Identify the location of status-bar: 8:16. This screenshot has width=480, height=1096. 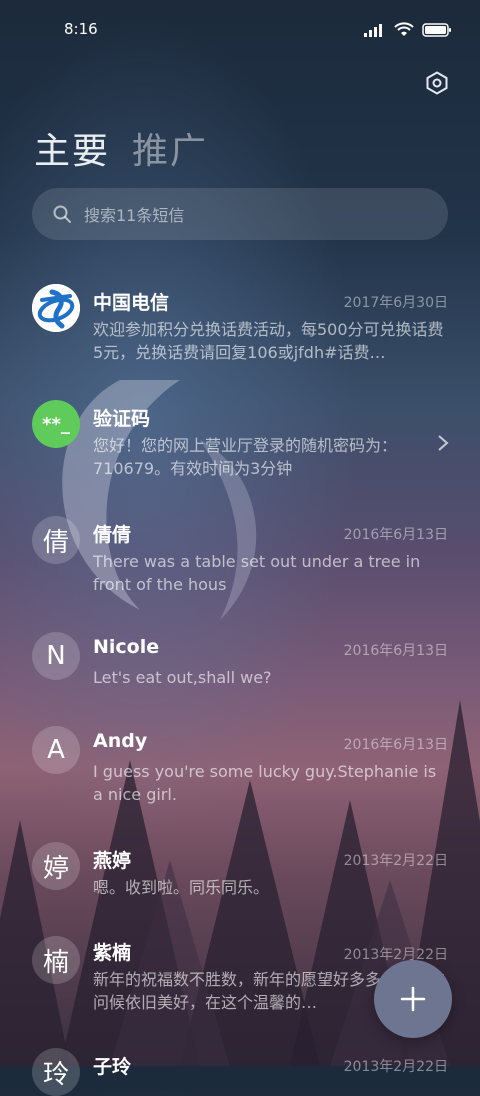
(240, 30).